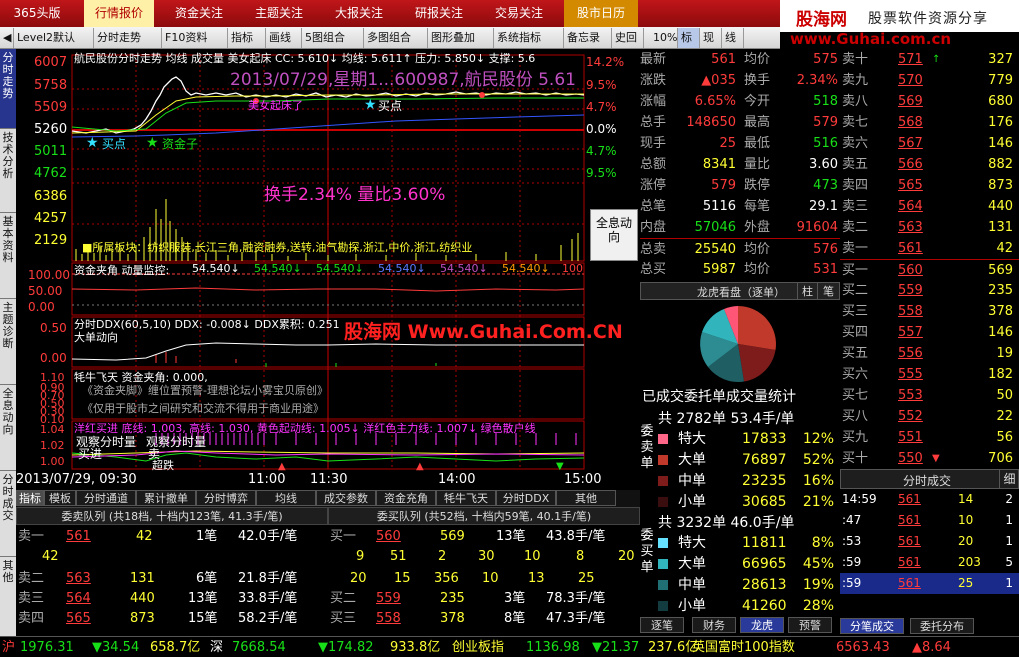  I want to click on tab-dragon: 龙虎, so click(762, 625).